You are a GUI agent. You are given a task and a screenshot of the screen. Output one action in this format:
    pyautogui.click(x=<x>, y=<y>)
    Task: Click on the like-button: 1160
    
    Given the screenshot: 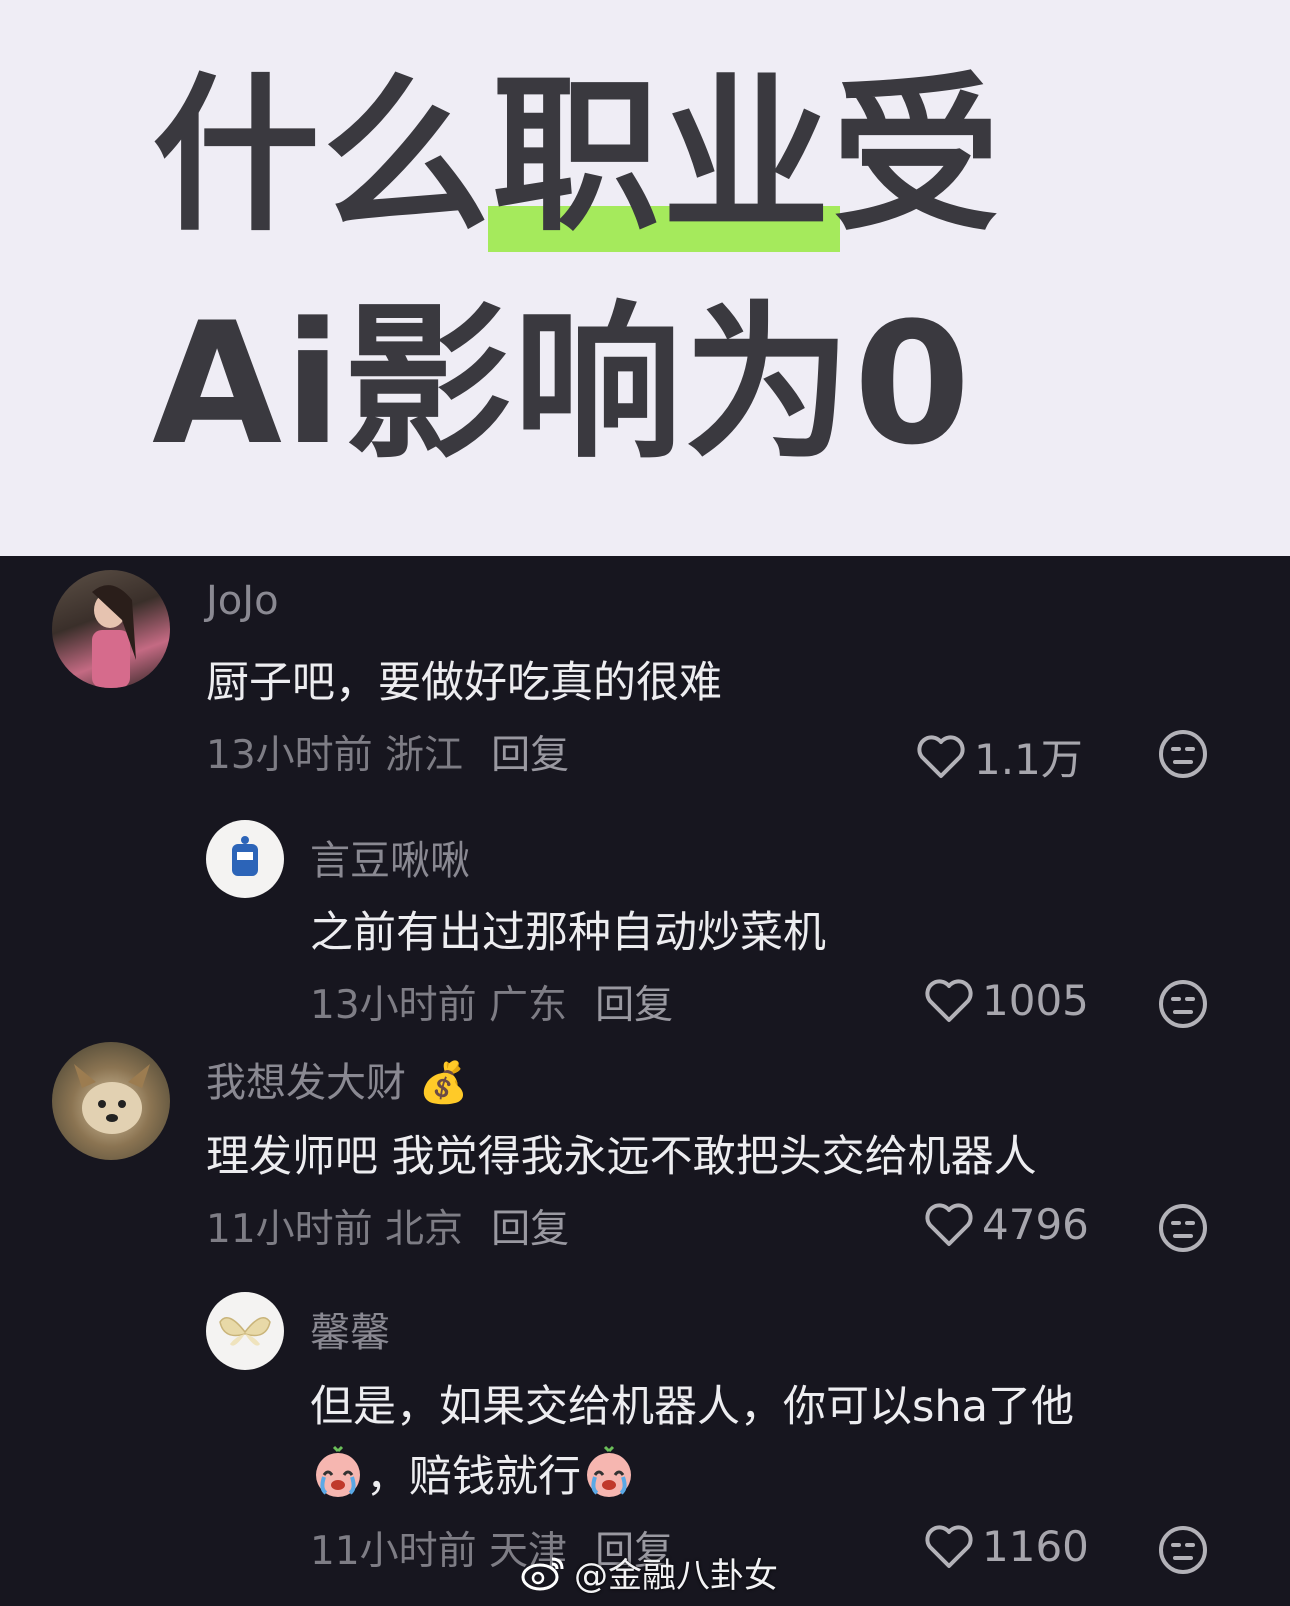 What is the action you would take?
    pyautogui.click(x=1006, y=1546)
    